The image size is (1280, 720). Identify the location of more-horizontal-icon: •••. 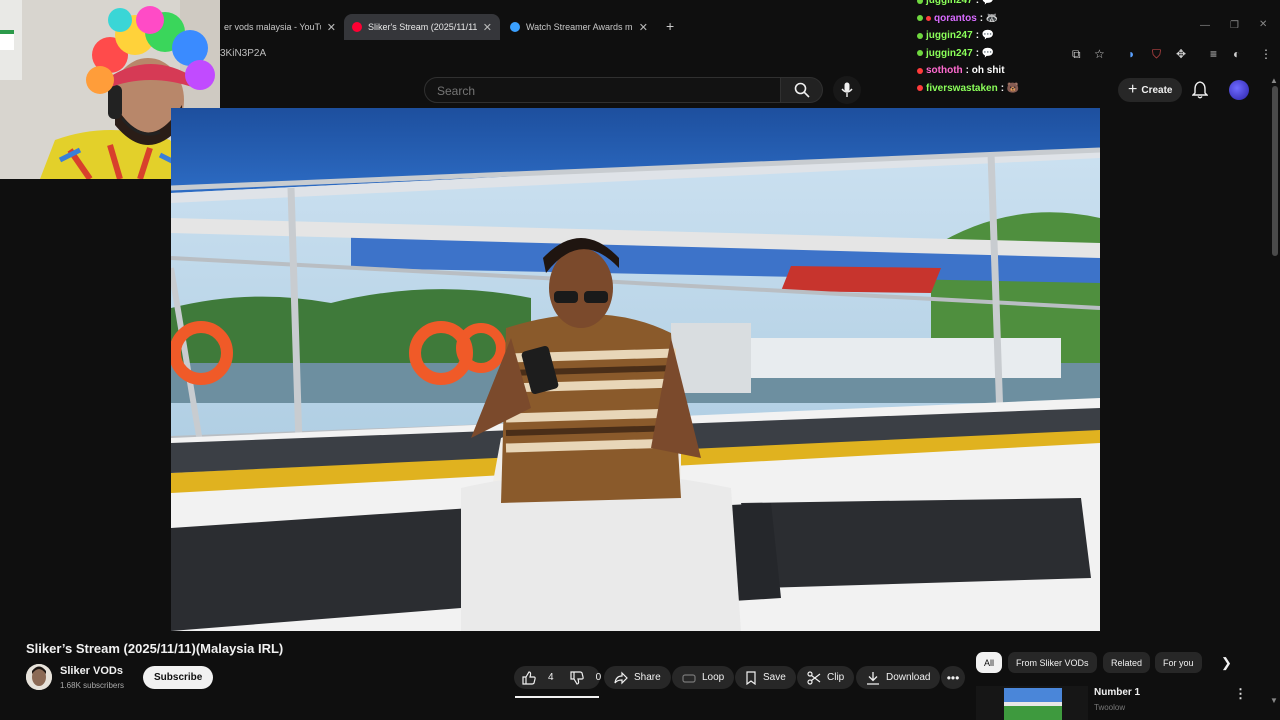
(953, 677).